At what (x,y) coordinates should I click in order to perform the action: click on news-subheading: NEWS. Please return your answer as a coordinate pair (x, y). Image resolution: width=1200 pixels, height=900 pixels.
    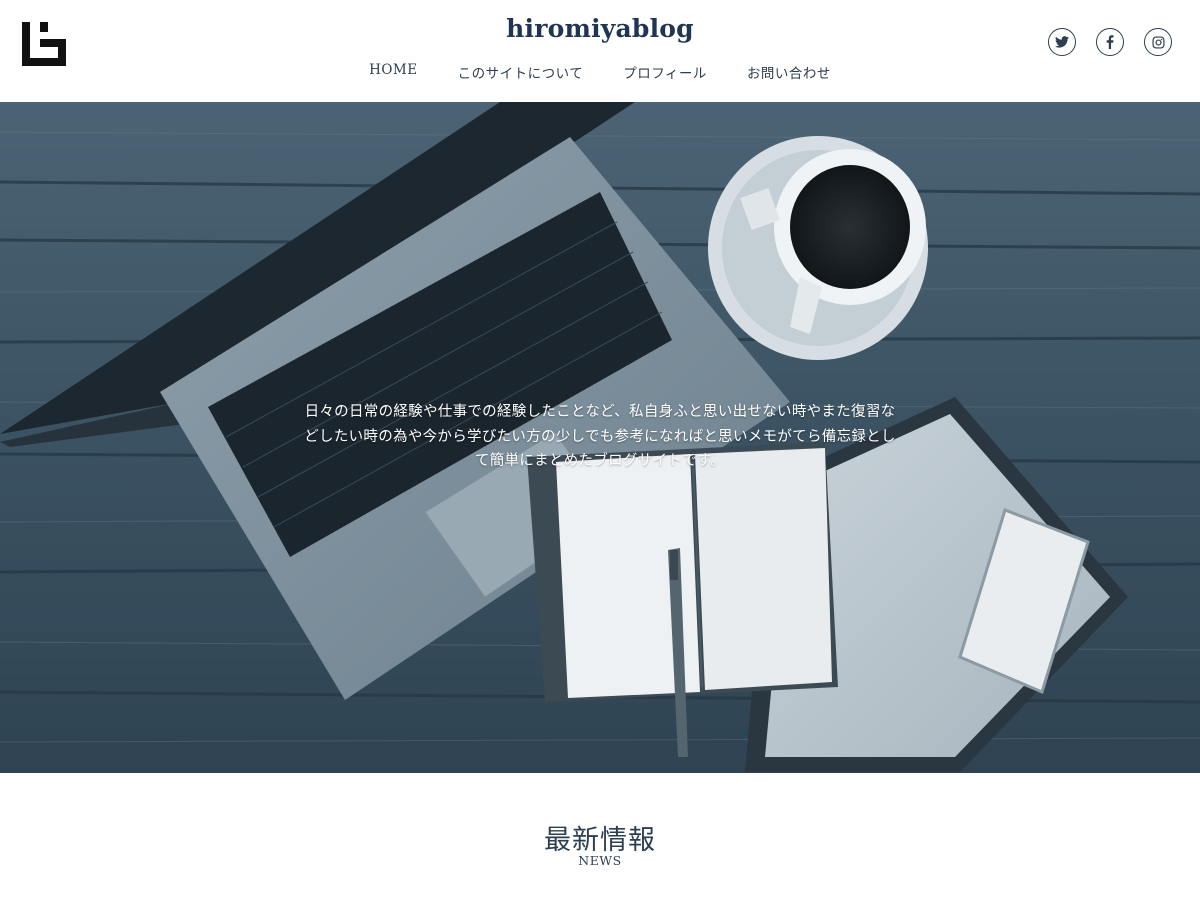
    Looking at the image, I should click on (600, 860).